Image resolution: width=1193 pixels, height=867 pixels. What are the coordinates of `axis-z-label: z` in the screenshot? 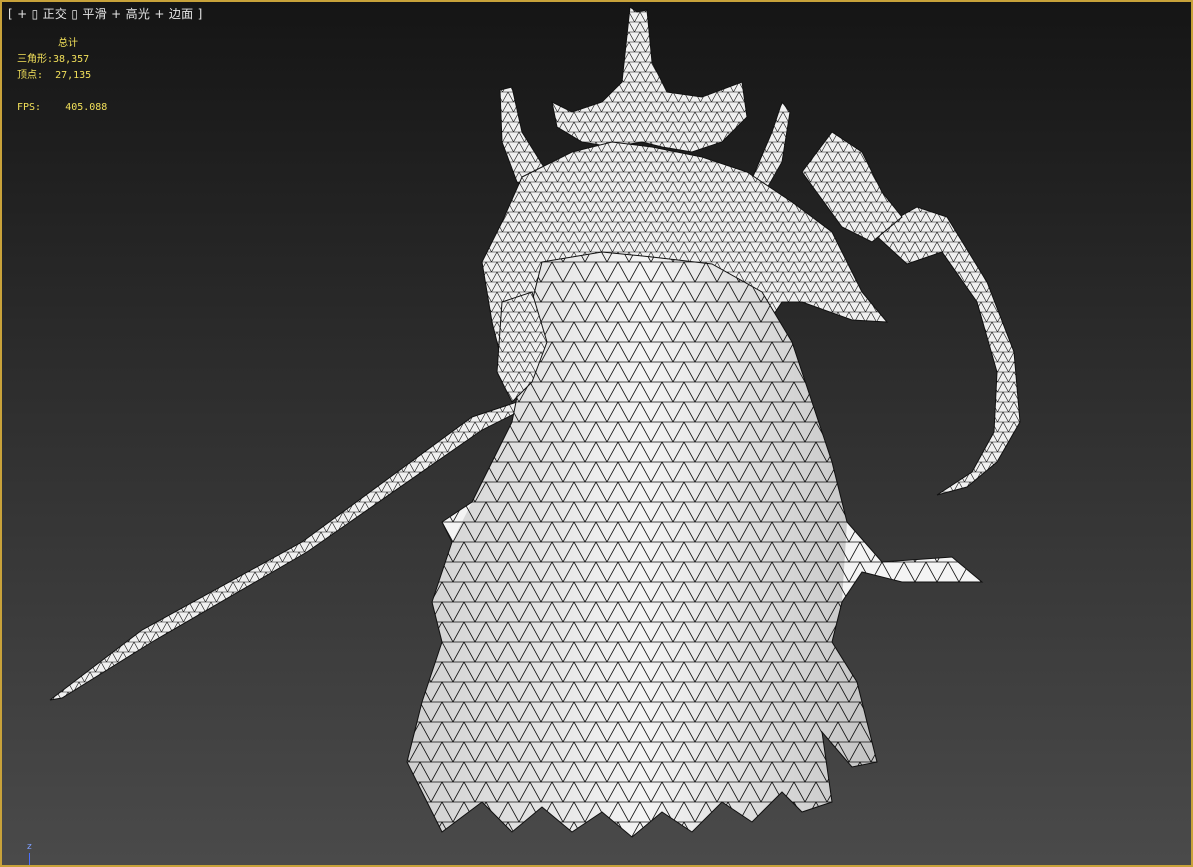 It's located at (29, 847).